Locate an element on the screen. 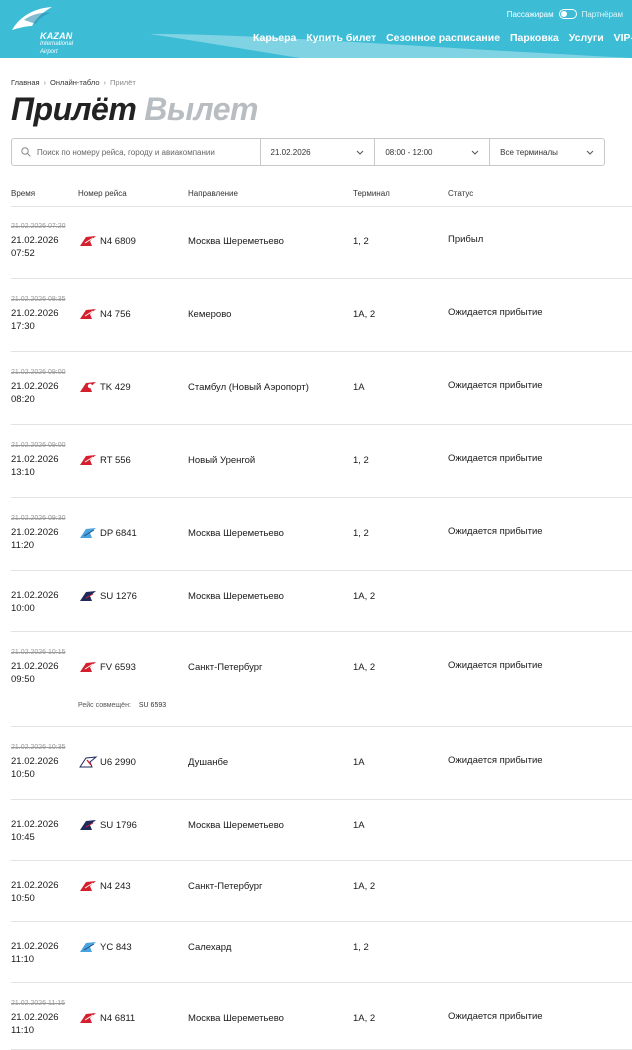 Image resolution: width=632 pixels, height=1050 pixels. scheduled-time: 21.02.2026 07:20 is located at coordinates (38, 226).